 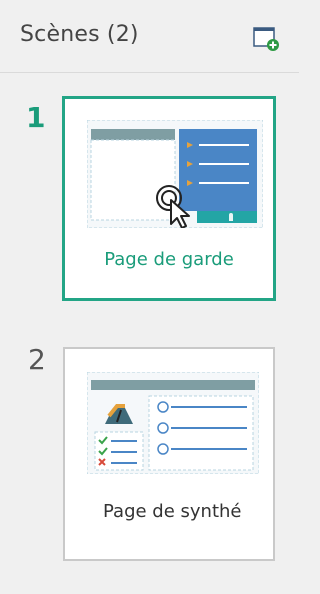 What do you see at coordinates (79, 34) in the screenshot?
I see `scenes-panel-title: Scènes (2)` at bounding box center [79, 34].